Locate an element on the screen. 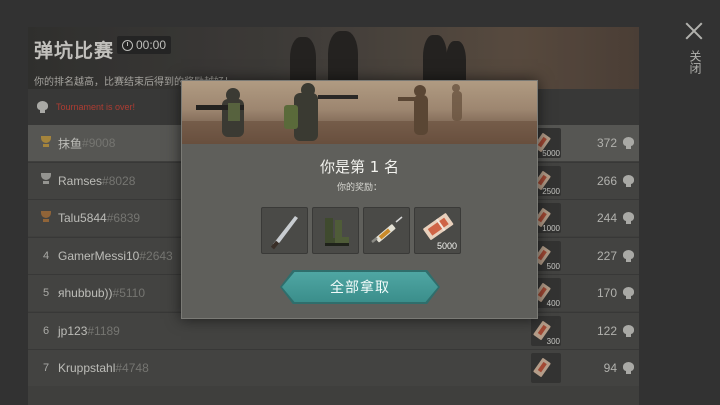  dialog-subtitle: 你的奖励： is located at coordinates (359, 188).